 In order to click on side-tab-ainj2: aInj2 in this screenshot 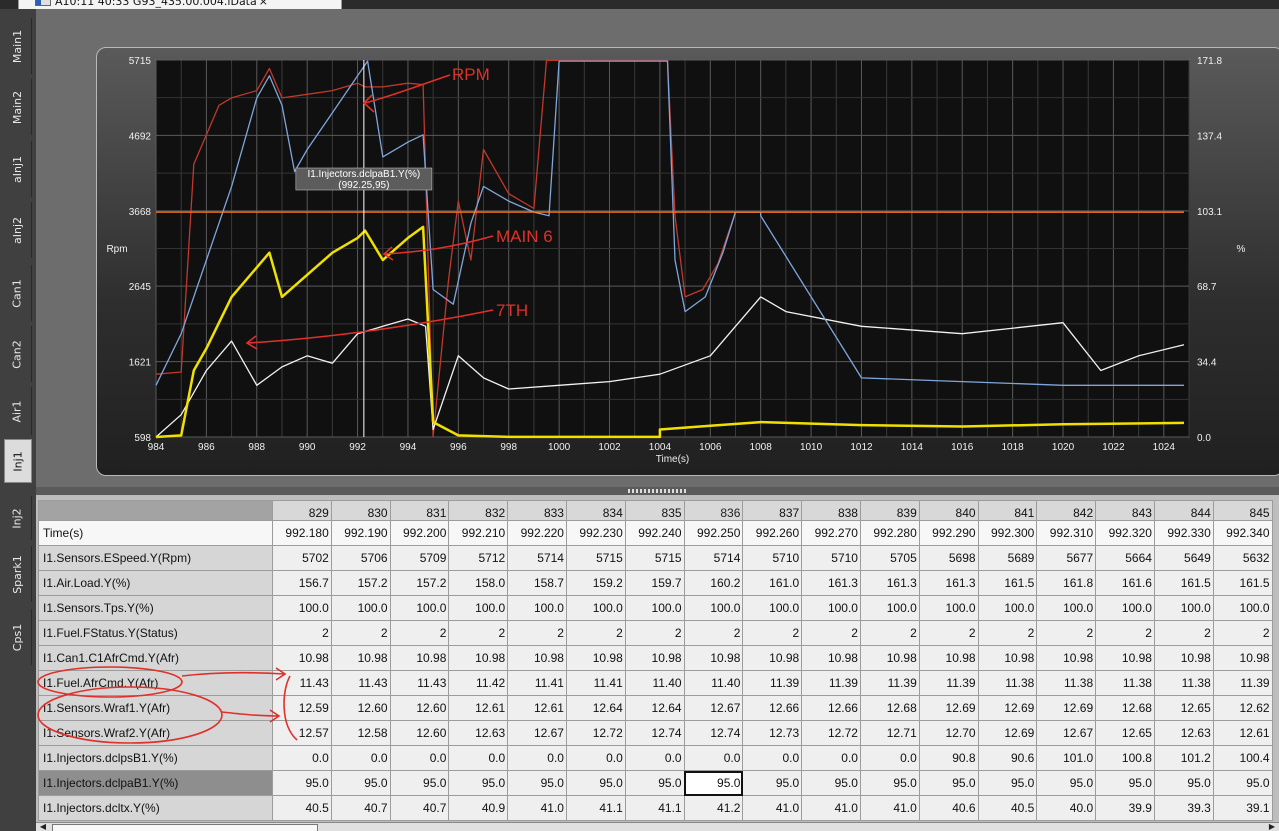, I will do `click(18, 230)`.